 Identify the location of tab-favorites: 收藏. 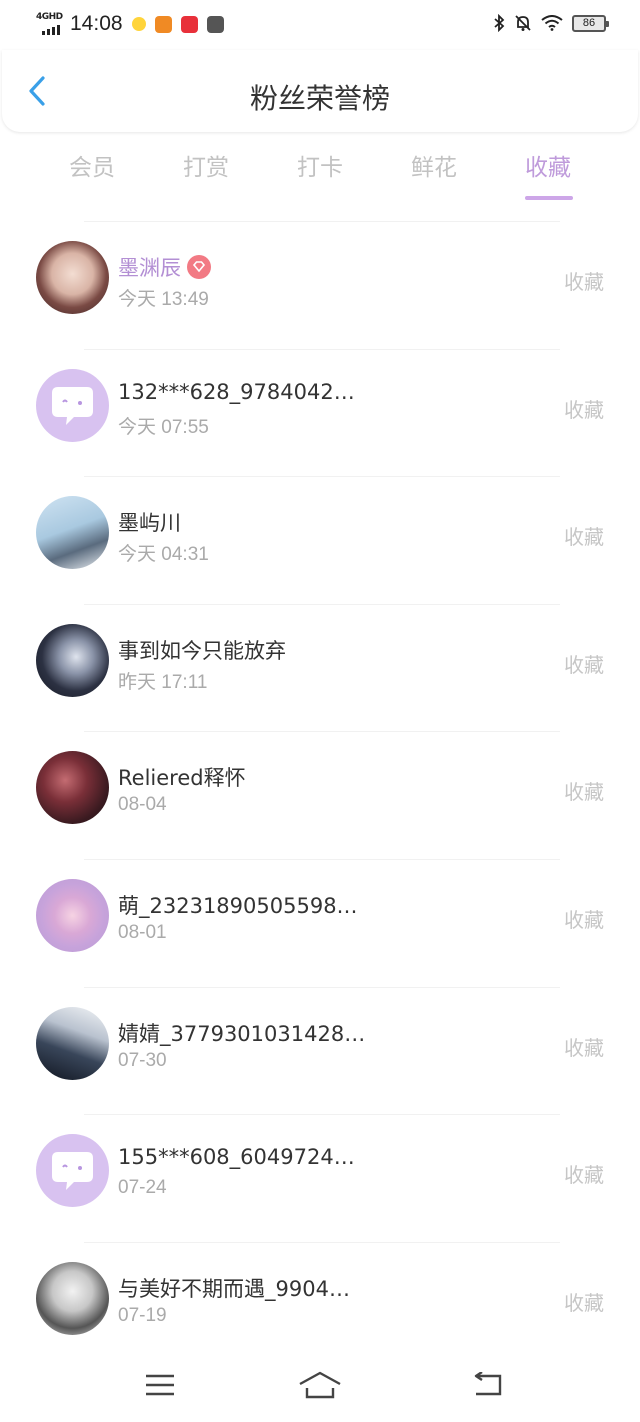
(548, 172).